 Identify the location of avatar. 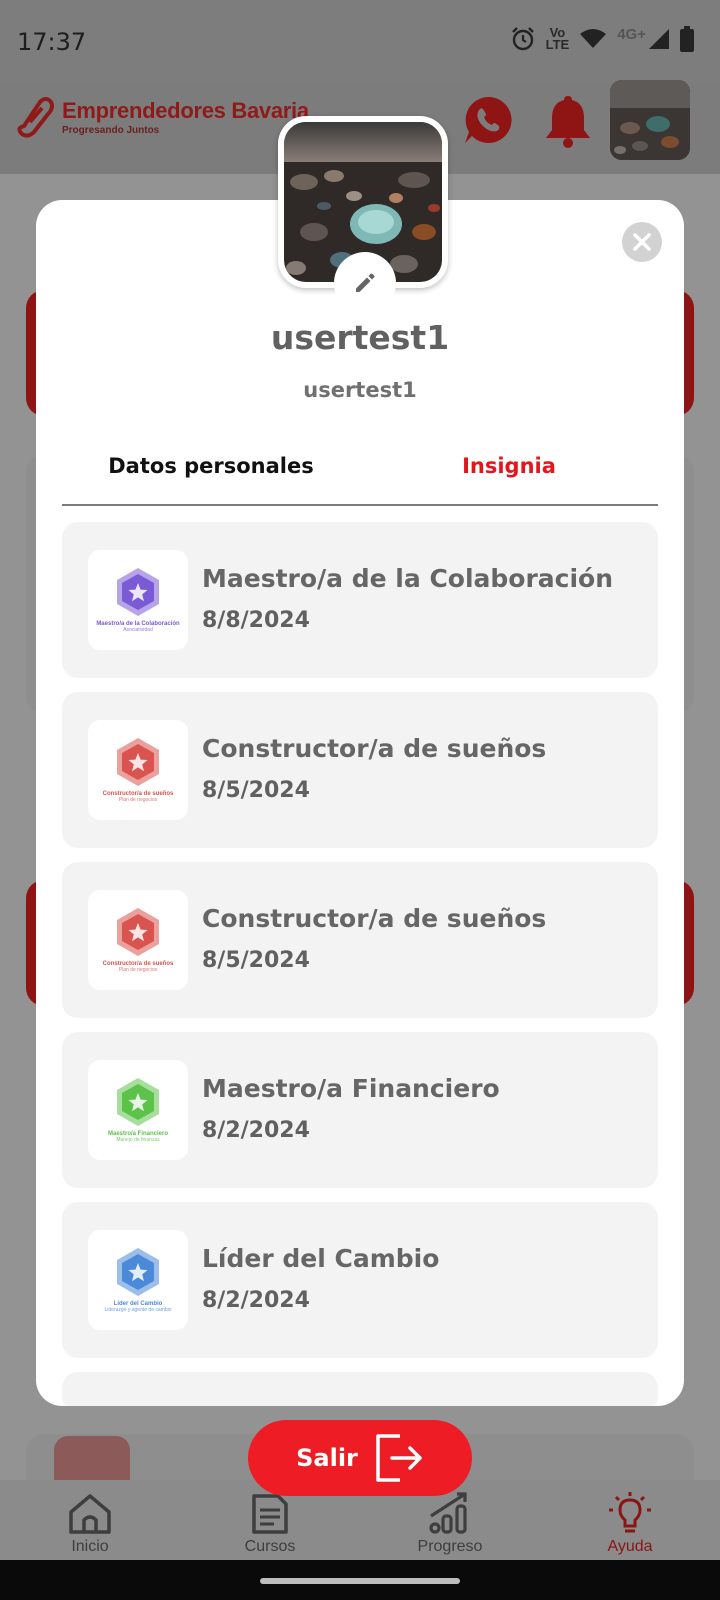
(650, 120).